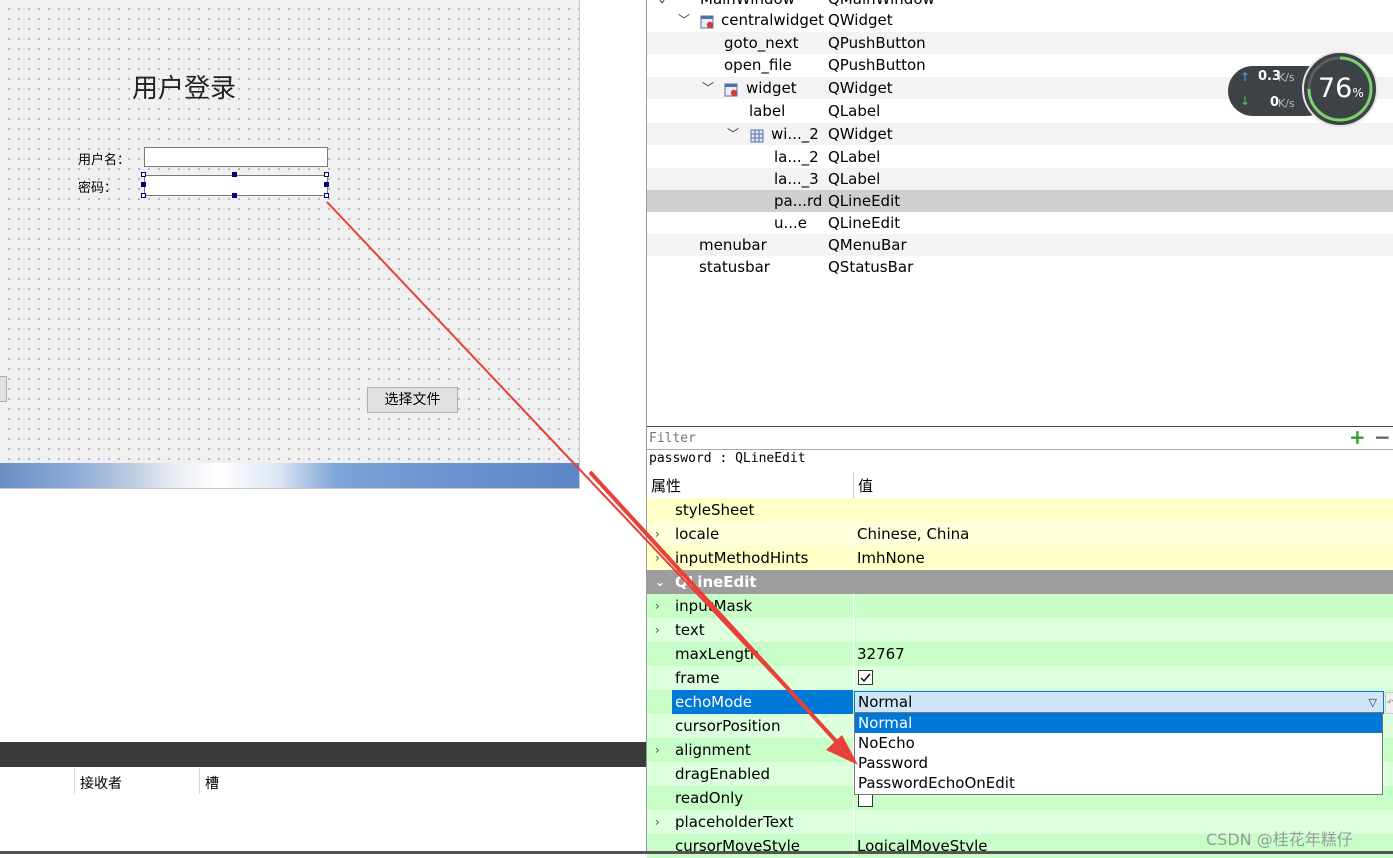 The width and height of the screenshot is (1393, 858). I want to click on watermark-text: CSDN @桂花年糕仔, so click(1279, 839).